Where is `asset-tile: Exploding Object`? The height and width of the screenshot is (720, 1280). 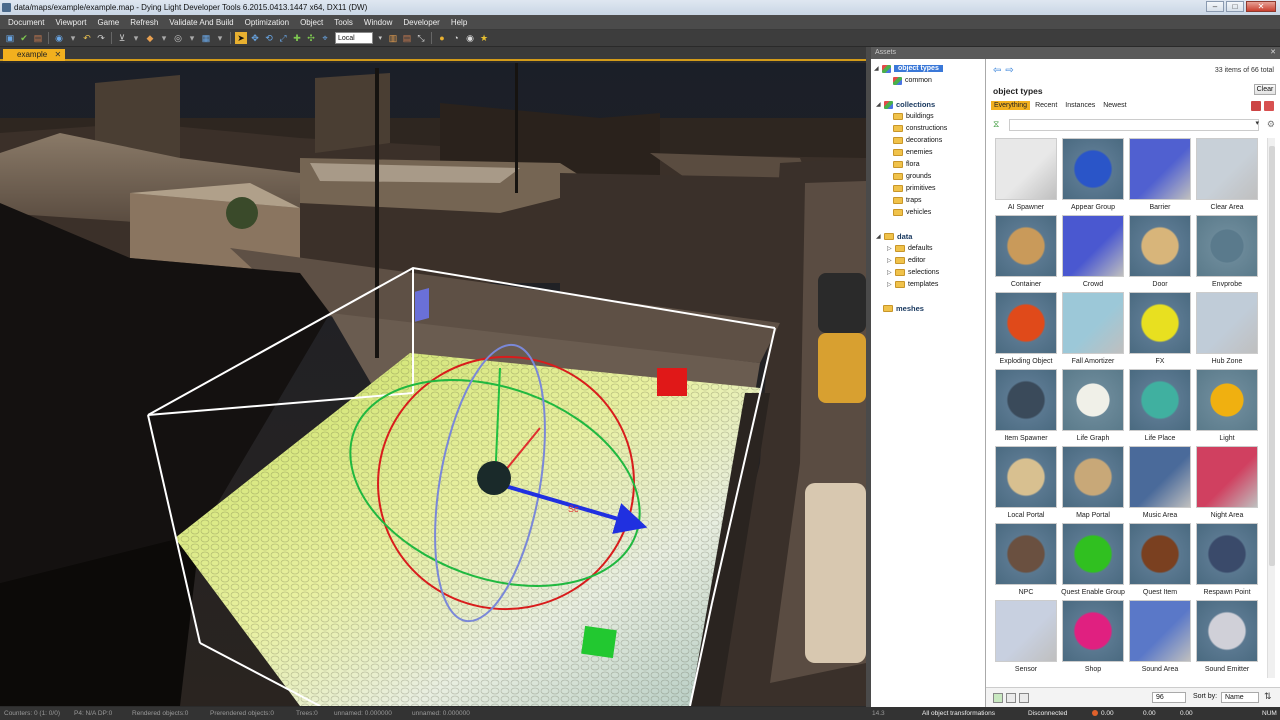 asset-tile: Exploding Object is located at coordinates (1026, 330).